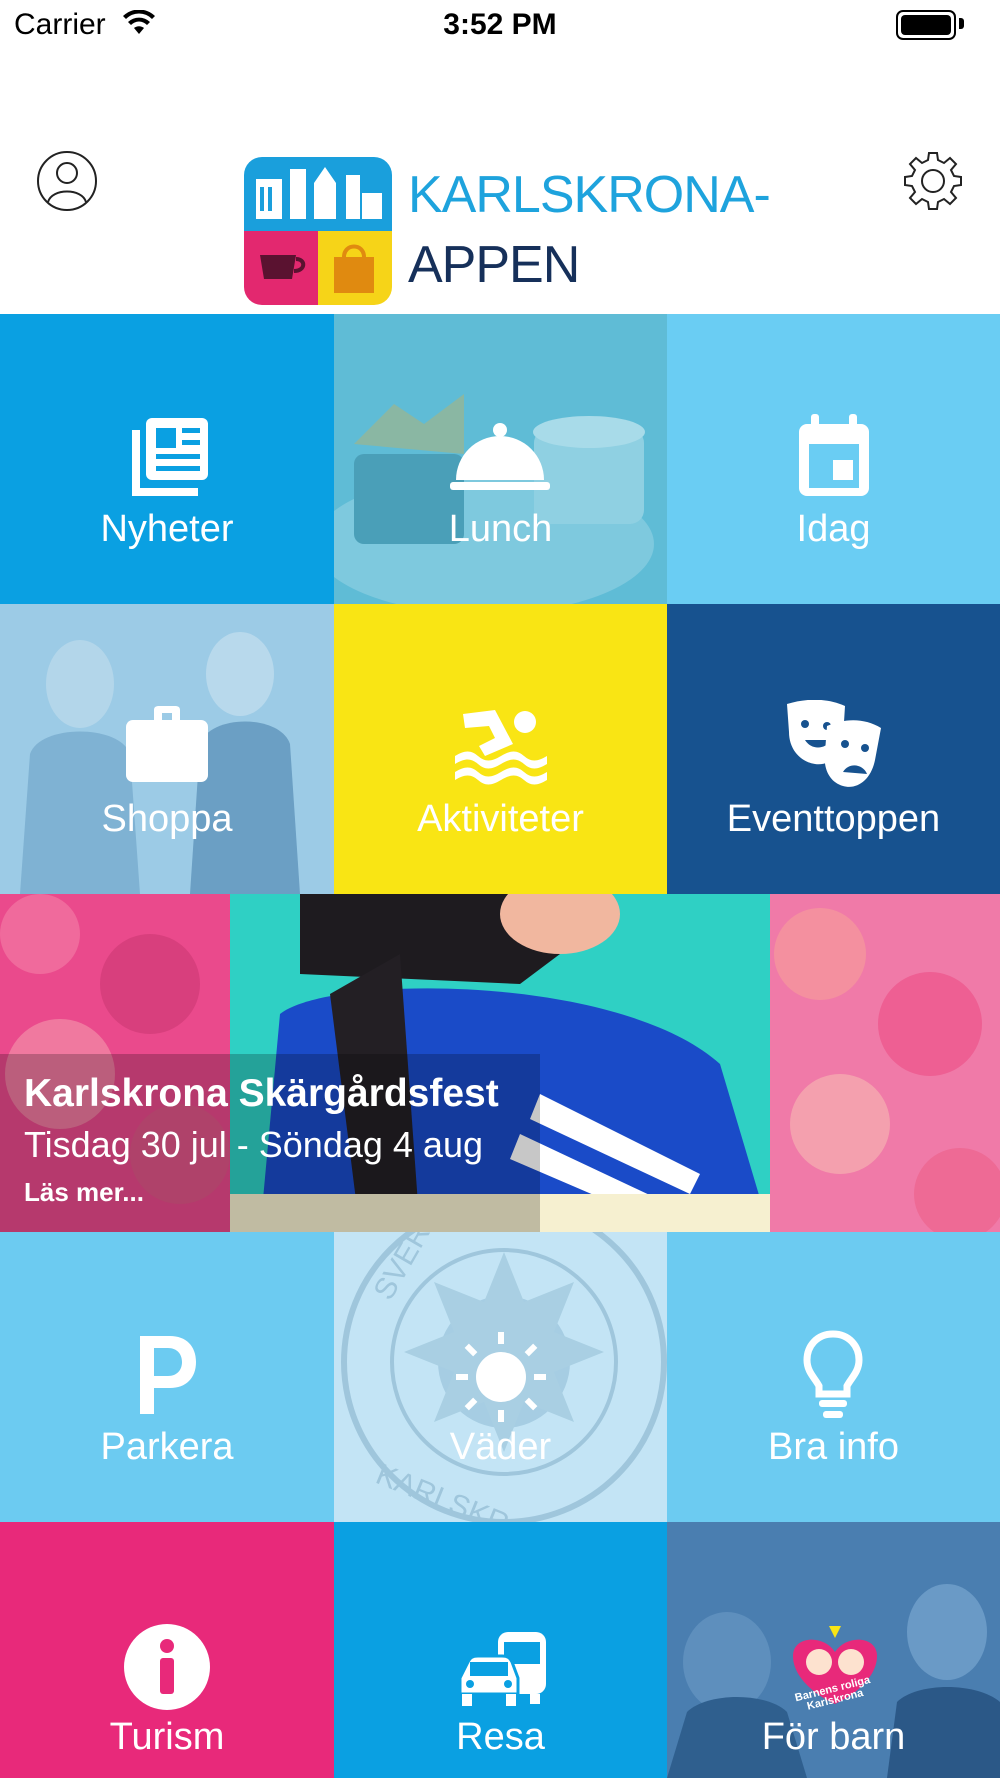  Describe the element at coordinates (833, 1374) in the screenshot. I see `lightbulb-icon` at that location.